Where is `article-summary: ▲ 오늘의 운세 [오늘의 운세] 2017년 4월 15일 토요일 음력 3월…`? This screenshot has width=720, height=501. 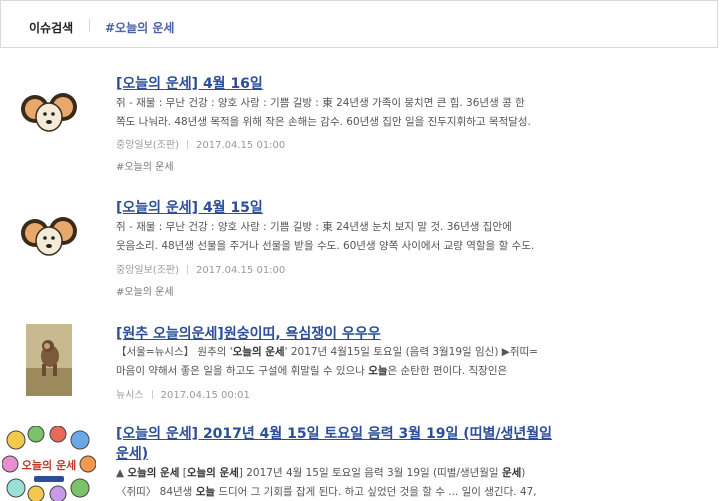 article-summary: ▲ 오늘의 운세 [오늘의 운세] 2017년 4월 15일 토요일 음력 3월… is located at coordinates (336, 482).